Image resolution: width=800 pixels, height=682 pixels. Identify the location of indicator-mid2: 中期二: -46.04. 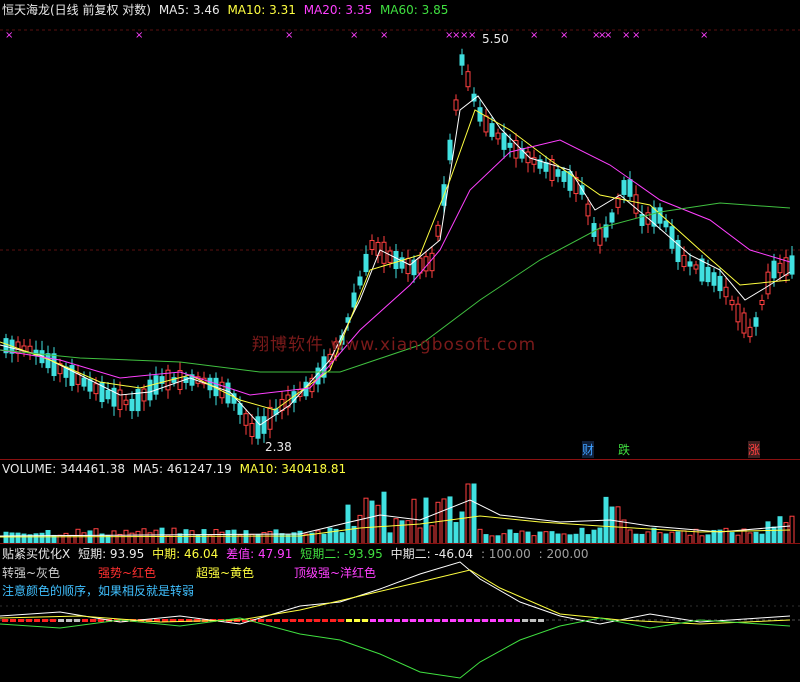
(432, 554).